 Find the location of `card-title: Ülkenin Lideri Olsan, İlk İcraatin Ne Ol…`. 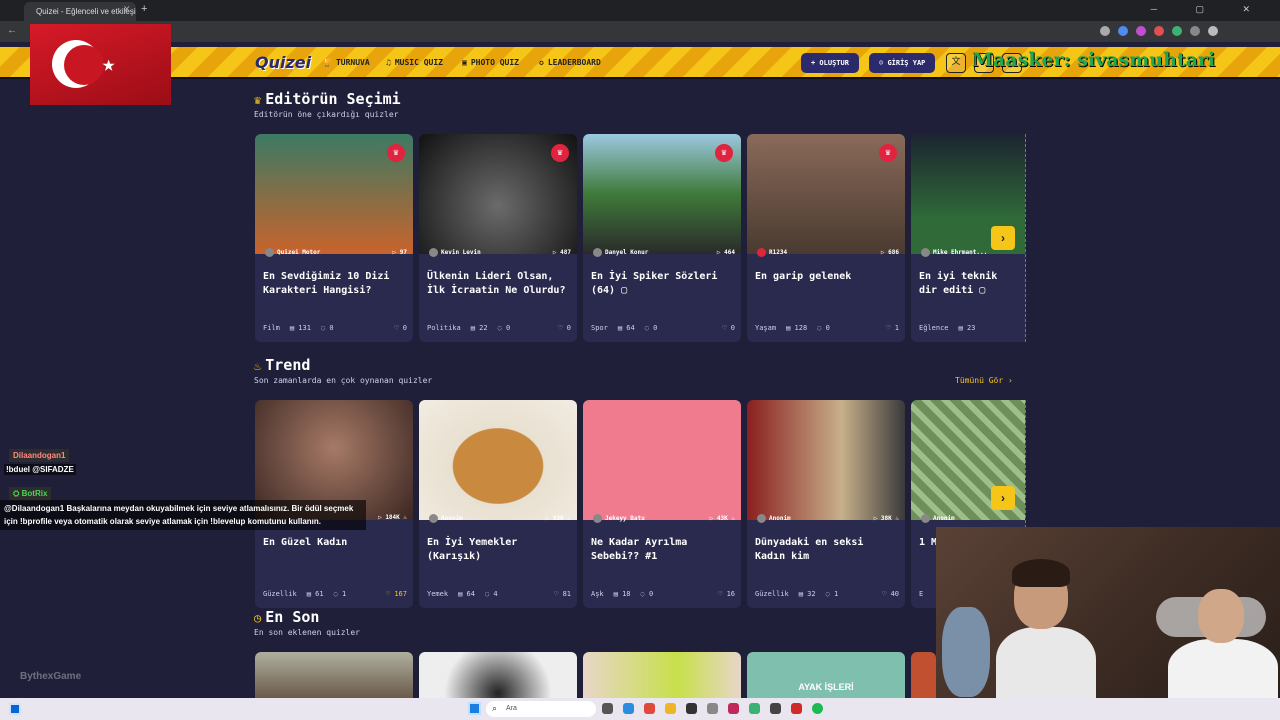

card-title: Ülkenin Lideri Olsan, İlk İcraatin Ne Ol… is located at coordinates (496, 283).